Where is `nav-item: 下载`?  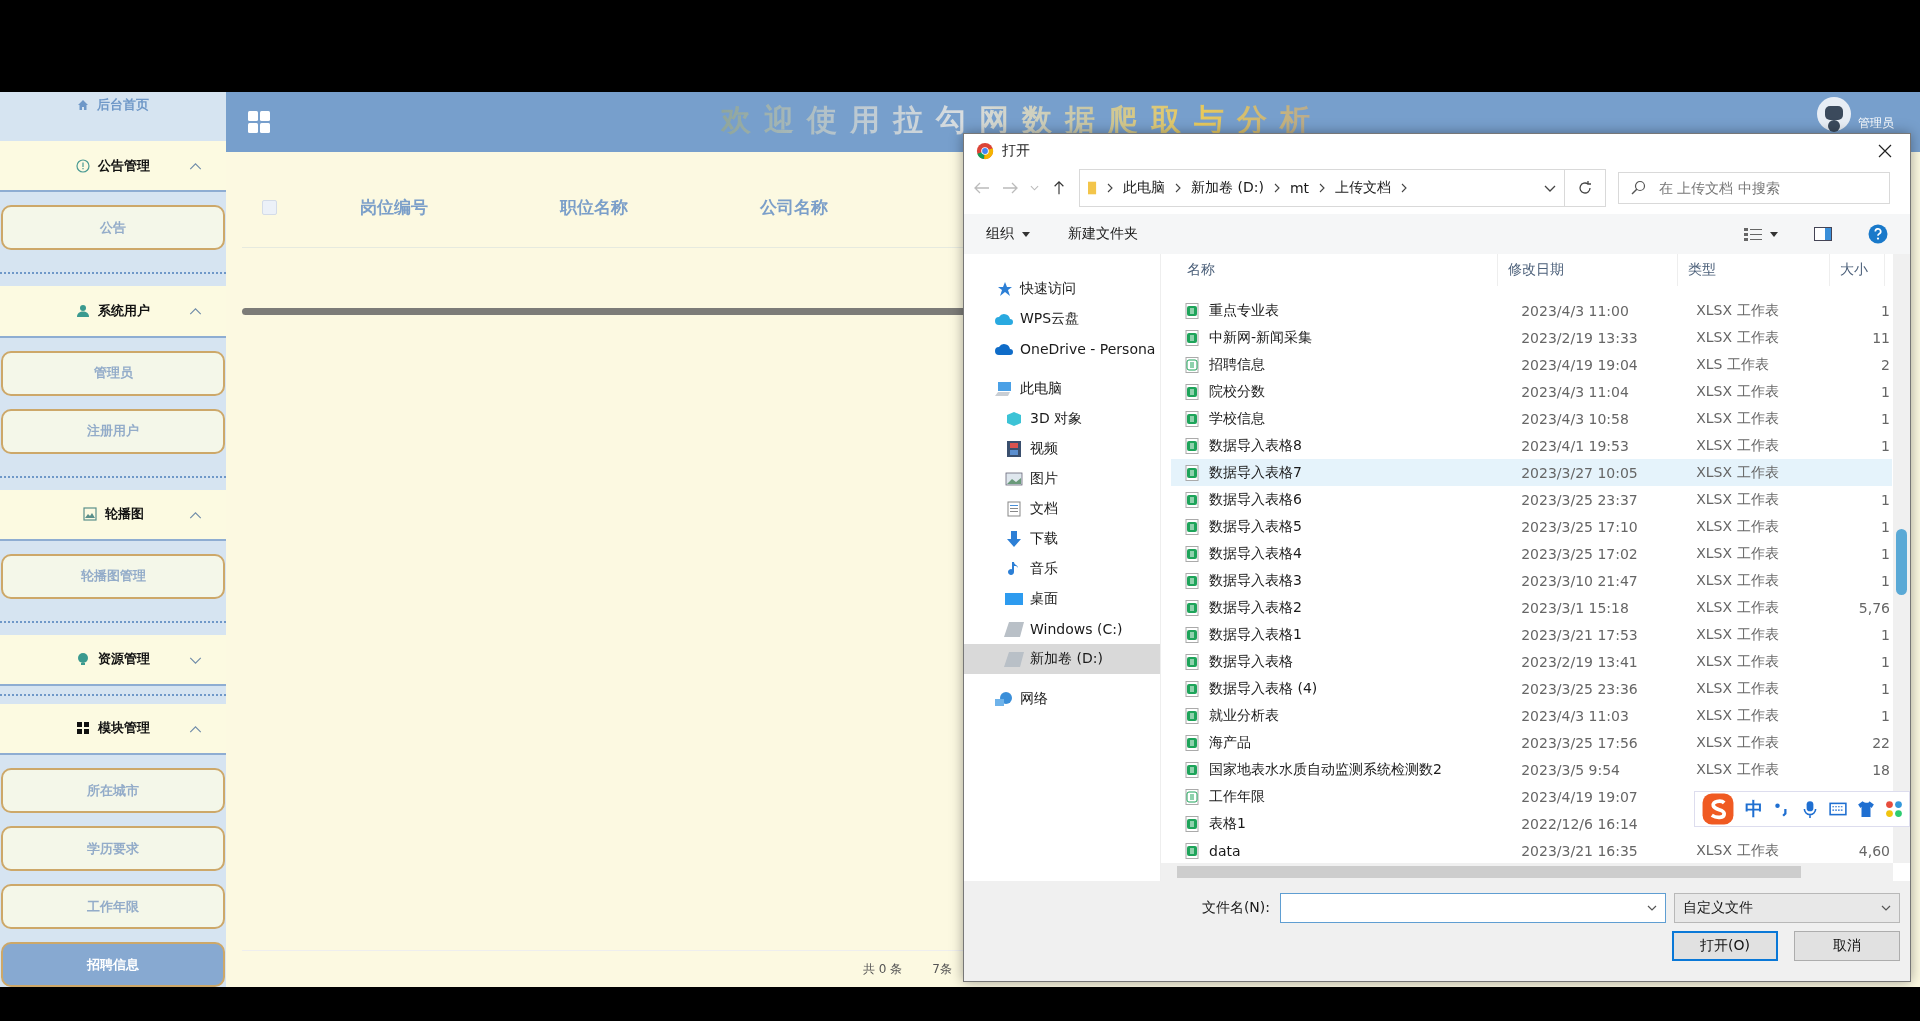 nav-item: 下载 is located at coordinates (1062, 539).